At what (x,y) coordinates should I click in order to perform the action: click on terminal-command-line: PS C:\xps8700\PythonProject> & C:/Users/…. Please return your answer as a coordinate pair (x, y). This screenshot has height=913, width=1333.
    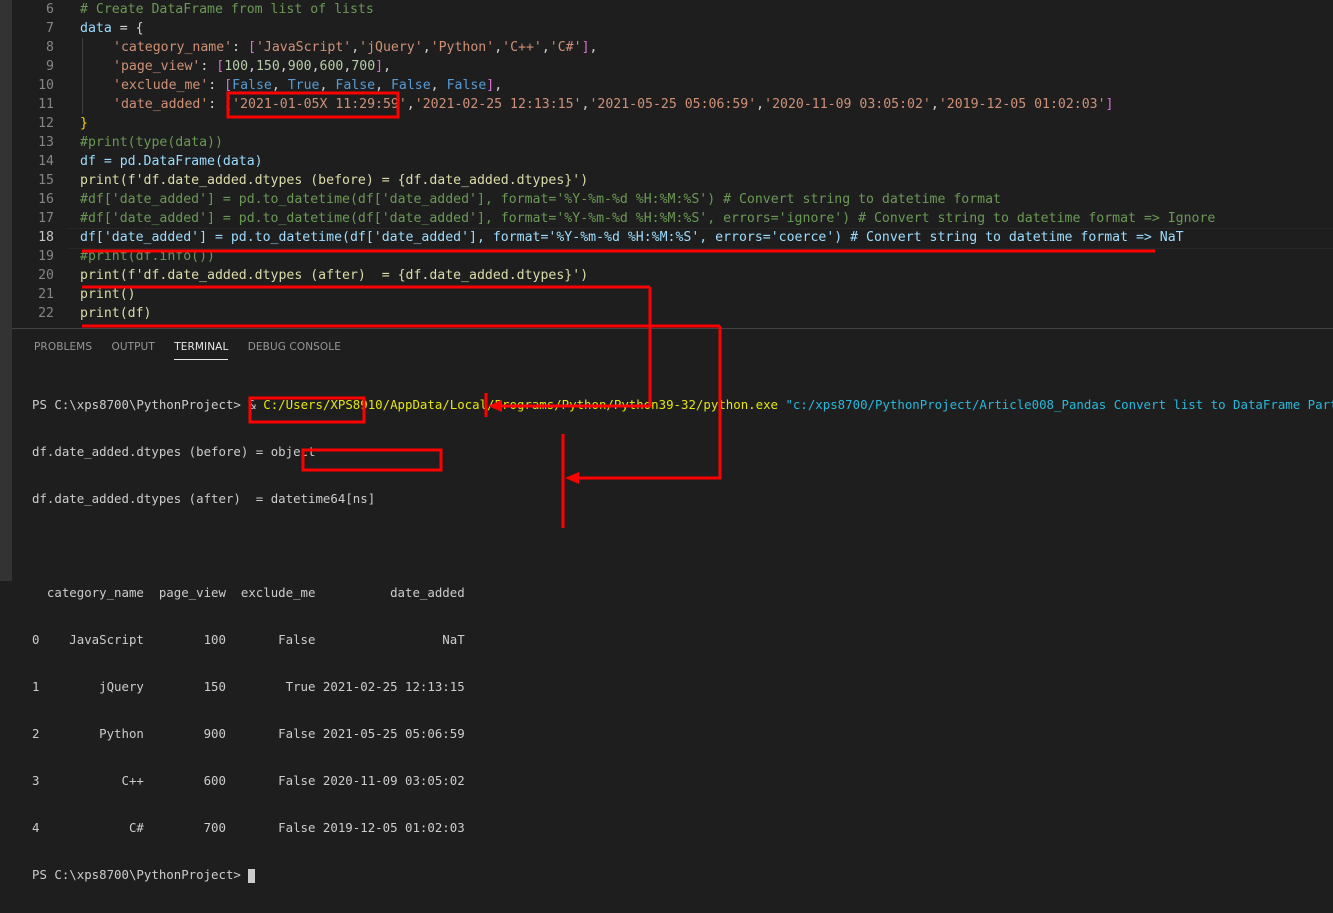
    Looking at the image, I should click on (682, 404).